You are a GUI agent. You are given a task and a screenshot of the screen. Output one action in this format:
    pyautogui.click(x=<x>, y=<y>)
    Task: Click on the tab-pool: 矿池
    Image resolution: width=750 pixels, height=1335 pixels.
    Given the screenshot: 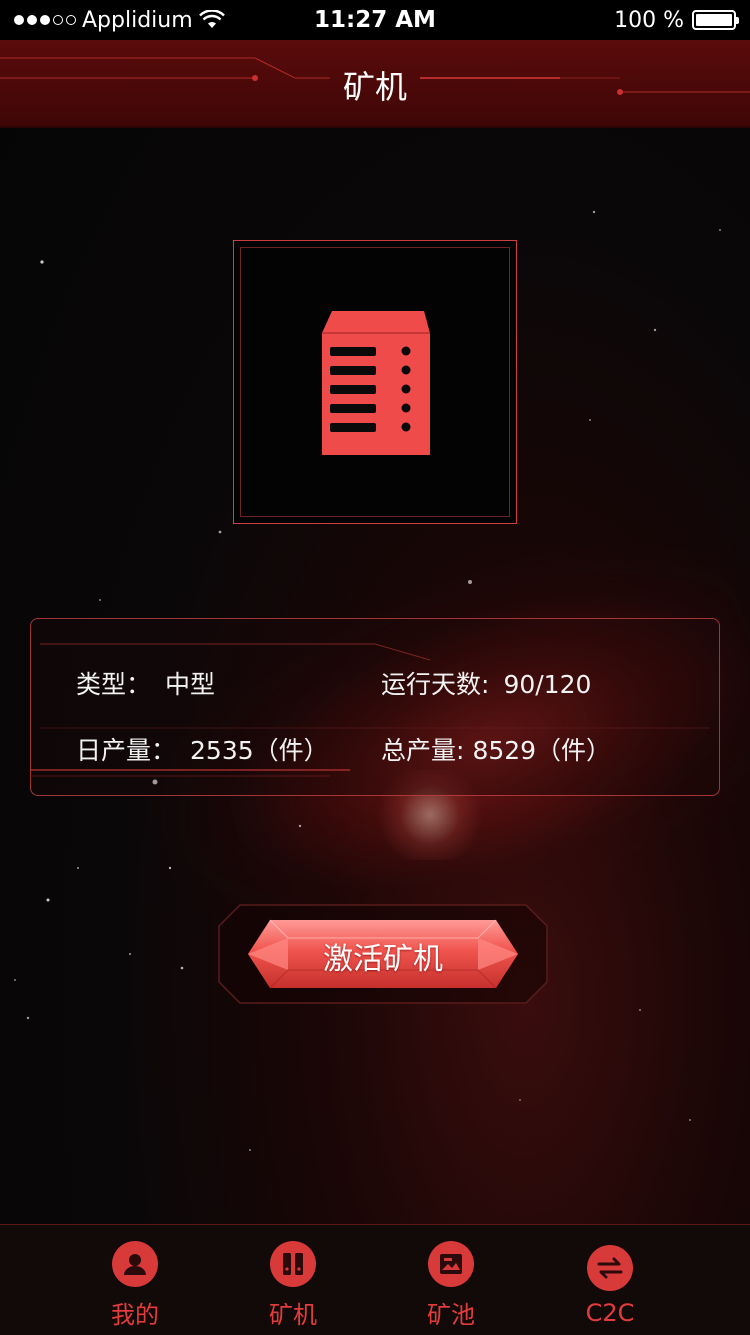 What is the action you would take?
    pyautogui.click(x=451, y=1280)
    